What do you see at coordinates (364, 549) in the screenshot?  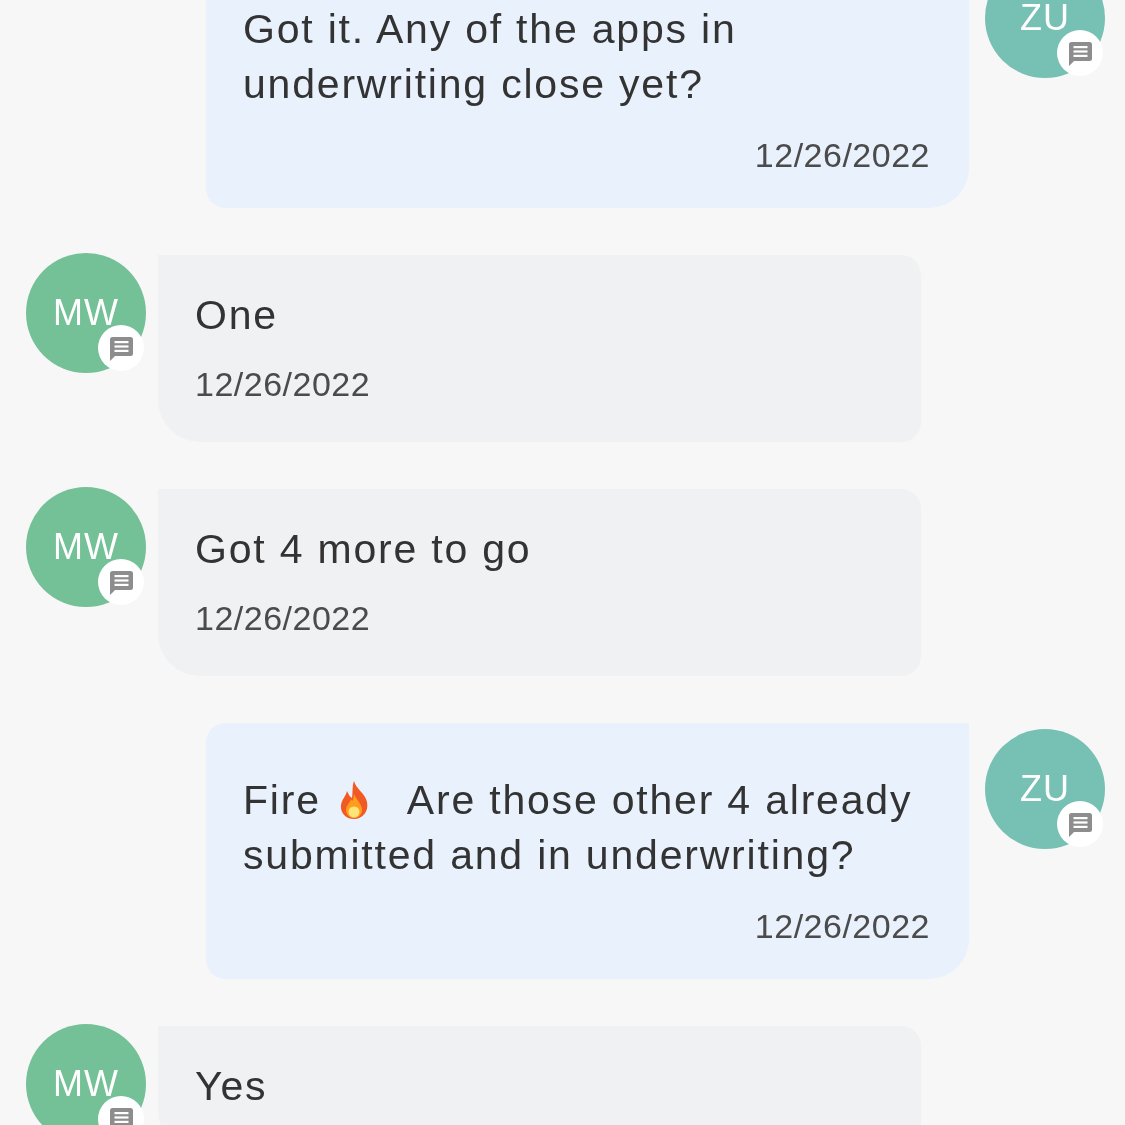 I see `message-text: Got 4 more to go` at bounding box center [364, 549].